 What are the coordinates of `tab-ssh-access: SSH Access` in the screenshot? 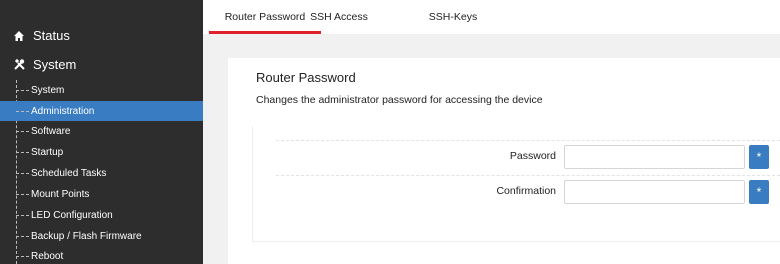 It's located at (339, 17).